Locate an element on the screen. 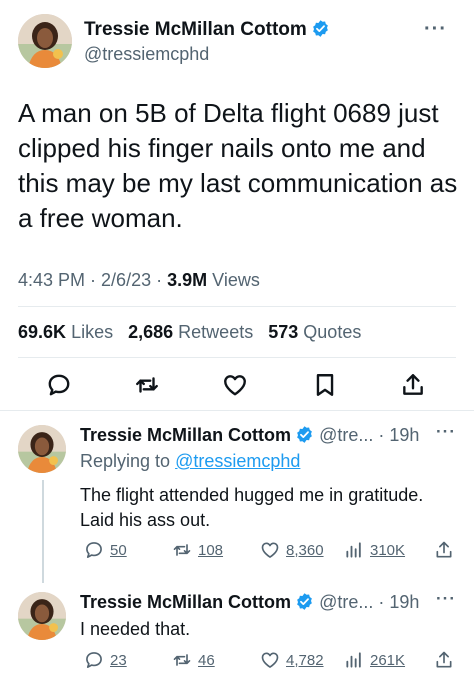  retweets-count: 2,686 is located at coordinates (151, 332).